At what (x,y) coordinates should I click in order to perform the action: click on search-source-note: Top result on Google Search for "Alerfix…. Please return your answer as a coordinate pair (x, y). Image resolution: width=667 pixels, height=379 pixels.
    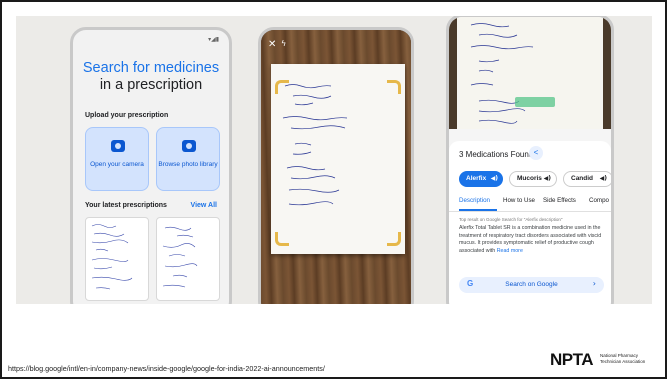
    Looking at the image, I should click on (511, 219).